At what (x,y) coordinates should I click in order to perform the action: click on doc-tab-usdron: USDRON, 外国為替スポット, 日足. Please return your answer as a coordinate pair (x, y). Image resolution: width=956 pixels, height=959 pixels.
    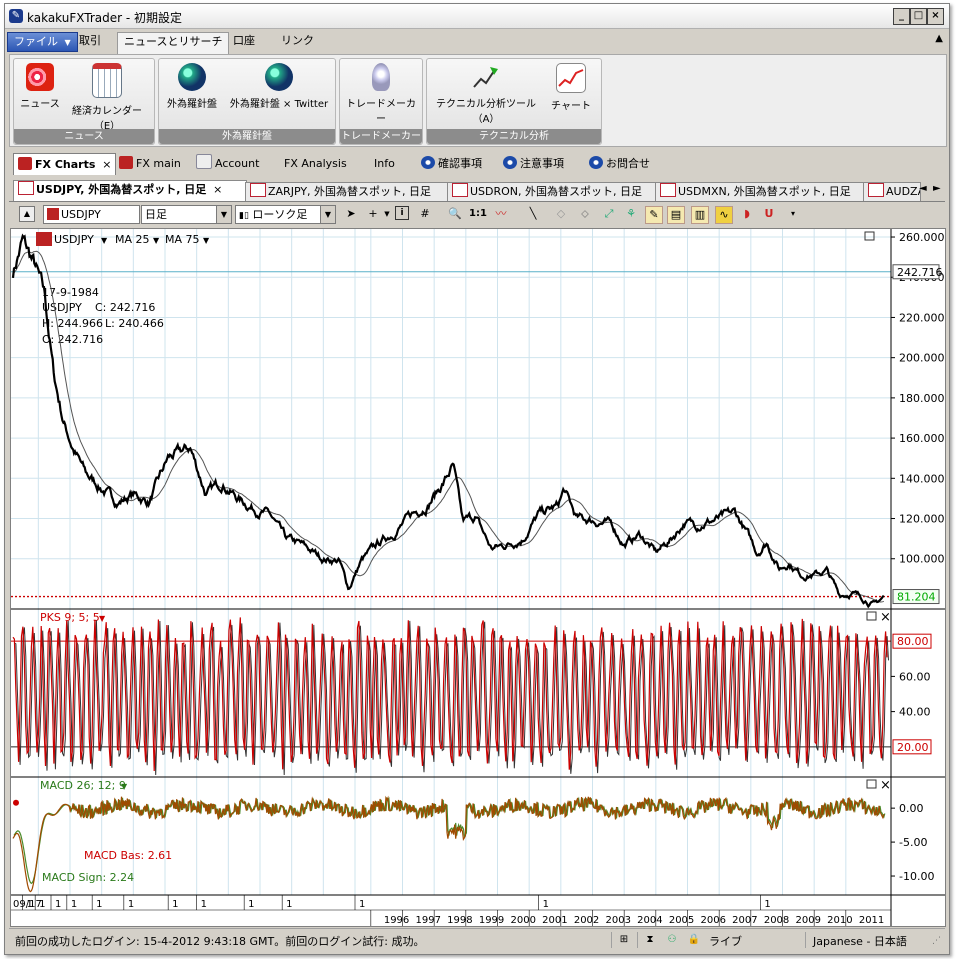
    Looking at the image, I should click on (552, 191).